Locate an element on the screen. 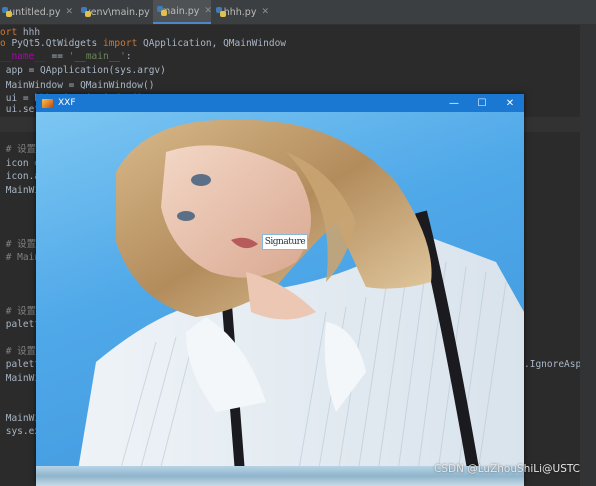 The height and width of the screenshot is (486, 596). tab-label: untitled.py is located at coordinates (35, 12).